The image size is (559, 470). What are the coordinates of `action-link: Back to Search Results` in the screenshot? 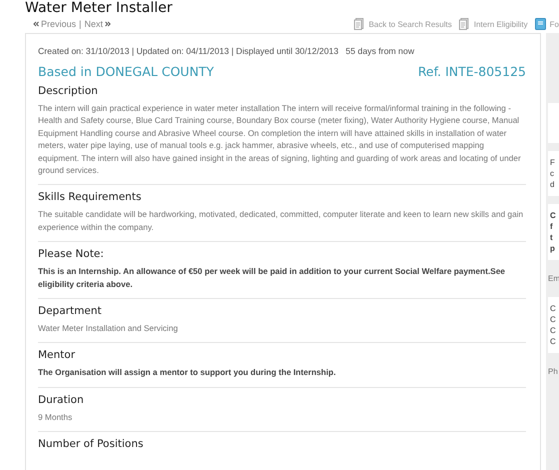 It's located at (403, 24).